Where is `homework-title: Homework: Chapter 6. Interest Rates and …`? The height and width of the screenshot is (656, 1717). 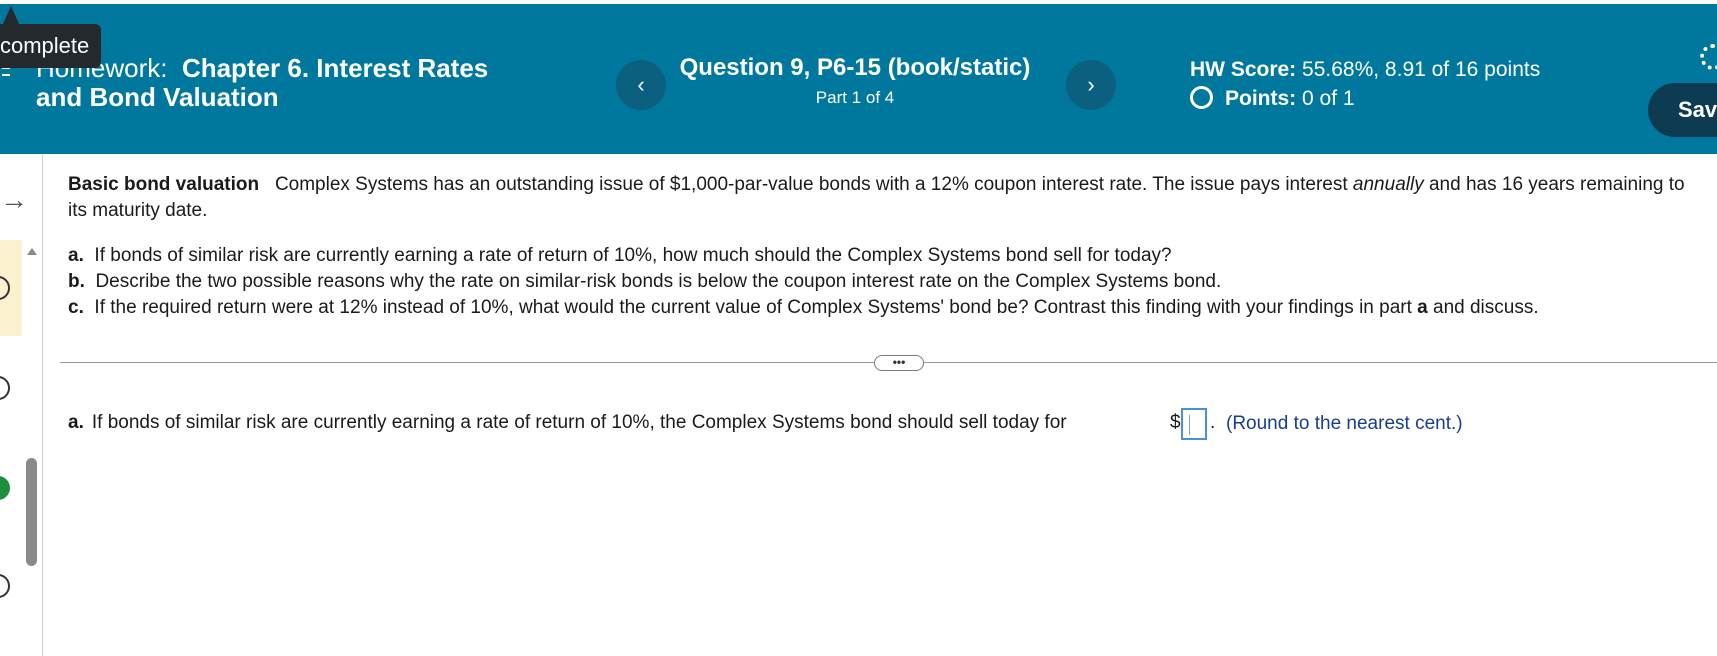
homework-title: Homework: Chapter 6. Interest Rates and … is located at coordinates (262, 82).